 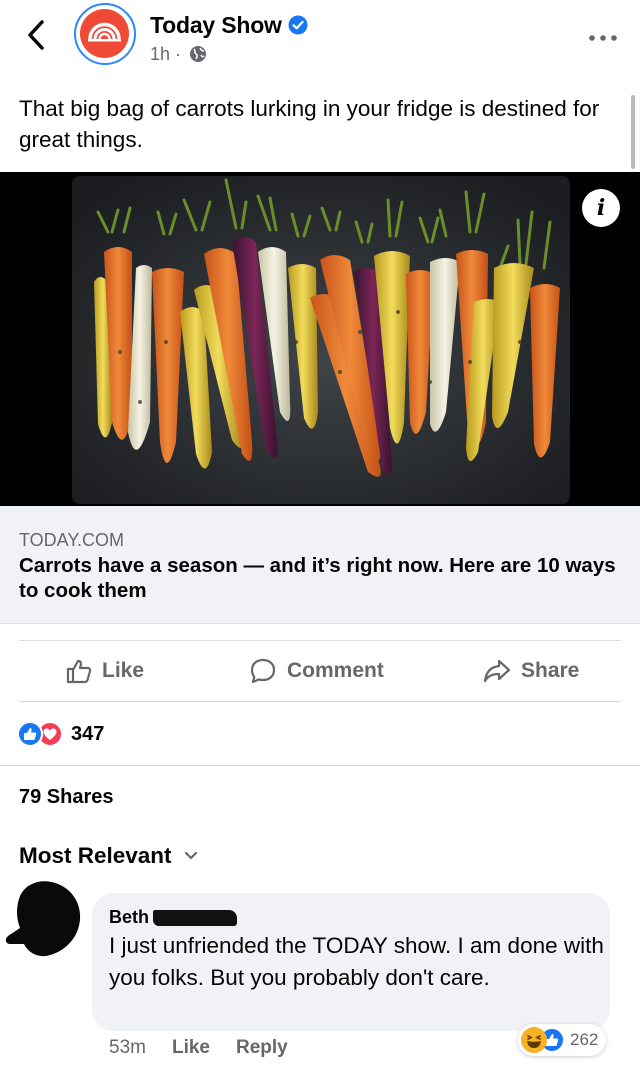 I want to click on shares-count: 79 Shares, so click(x=66, y=797).